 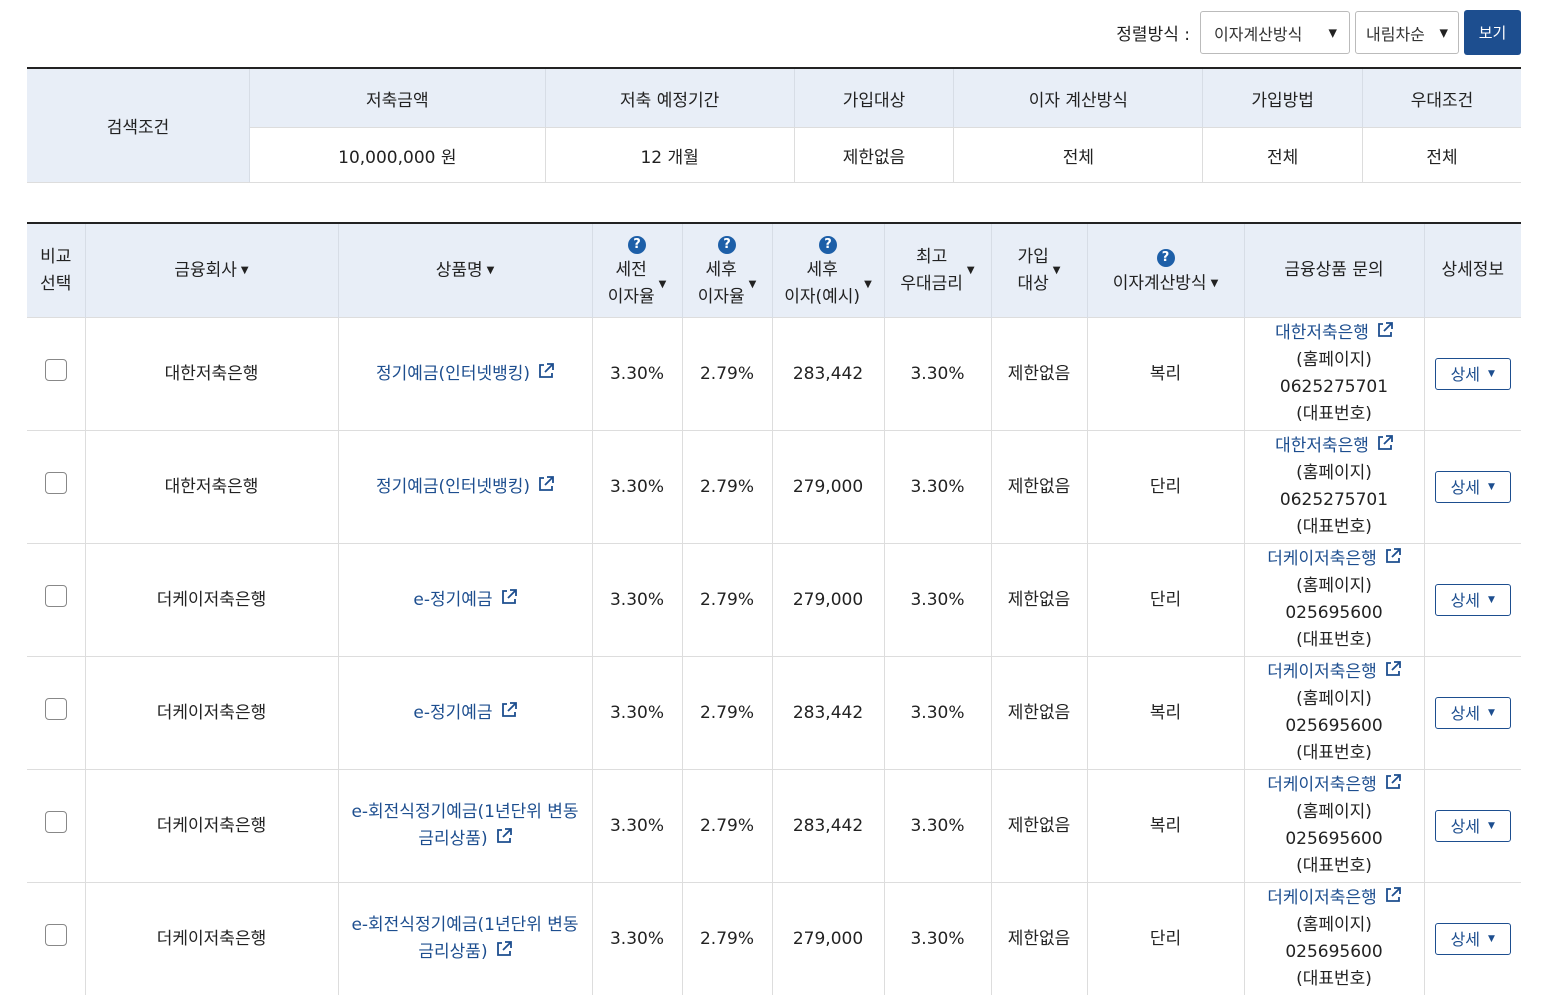 What do you see at coordinates (937, 487) in the screenshot?
I see `max-rate-cell: 3.30%` at bounding box center [937, 487].